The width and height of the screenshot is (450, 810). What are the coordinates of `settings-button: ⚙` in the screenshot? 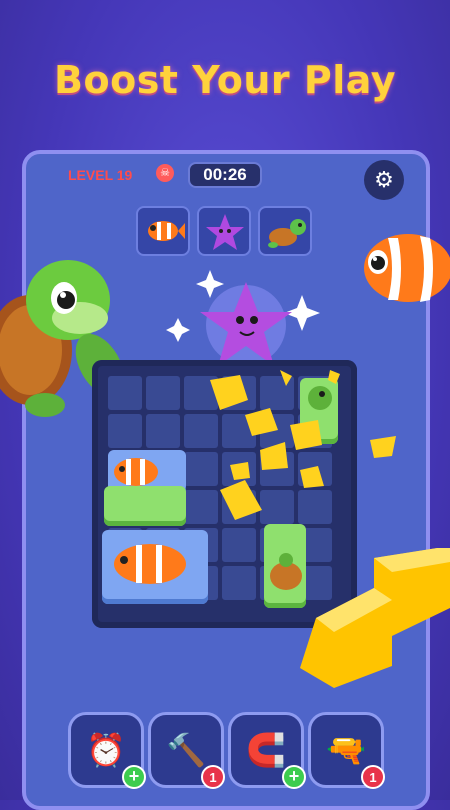 It's located at (384, 180).